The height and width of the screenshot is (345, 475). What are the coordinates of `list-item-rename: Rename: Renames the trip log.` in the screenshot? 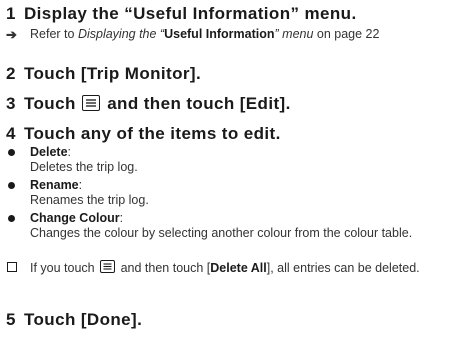 It's located at (228, 193).